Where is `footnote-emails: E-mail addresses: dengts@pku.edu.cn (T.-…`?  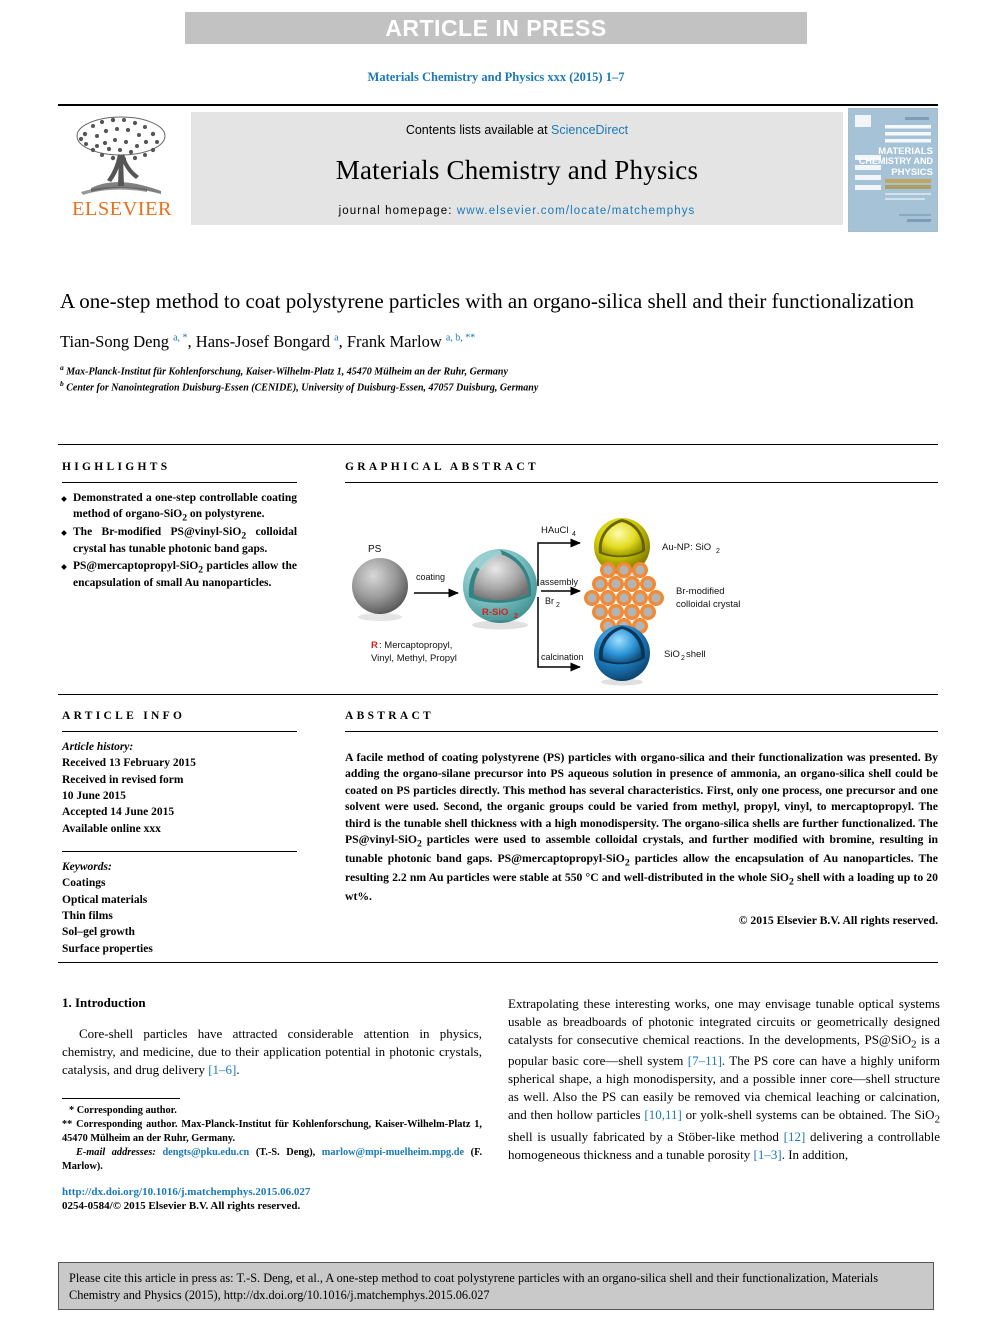 footnote-emails: E-mail addresses: dengts@pku.edu.cn (T.-… is located at coordinates (272, 1159).